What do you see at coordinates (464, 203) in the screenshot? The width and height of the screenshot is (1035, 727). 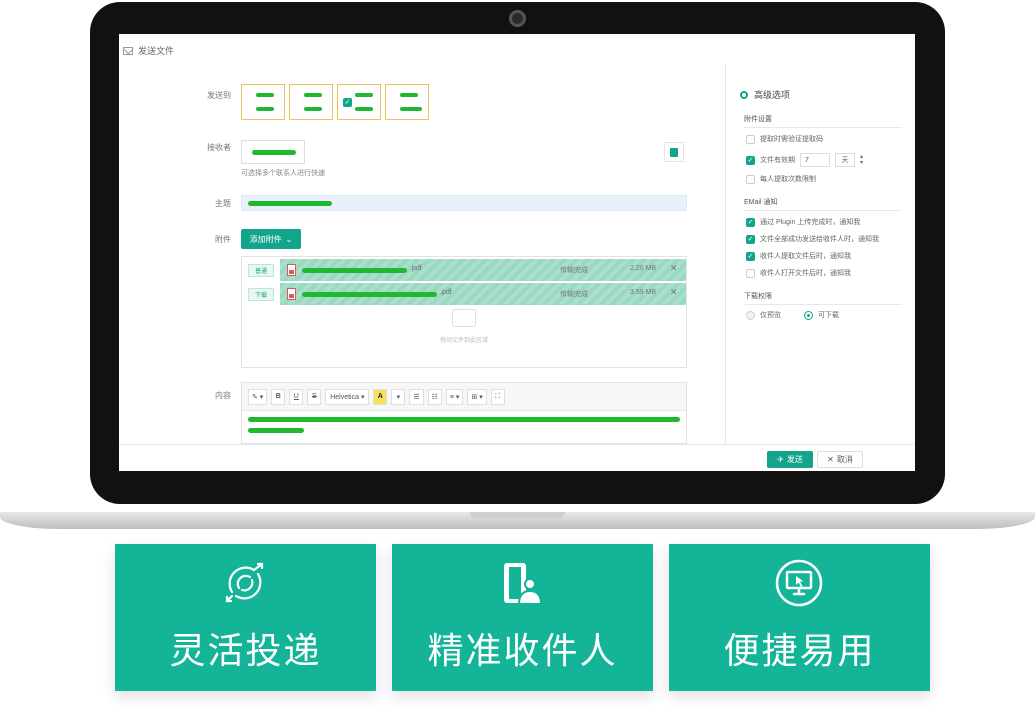 I see `subject-input` at bounding box center [464, 203].